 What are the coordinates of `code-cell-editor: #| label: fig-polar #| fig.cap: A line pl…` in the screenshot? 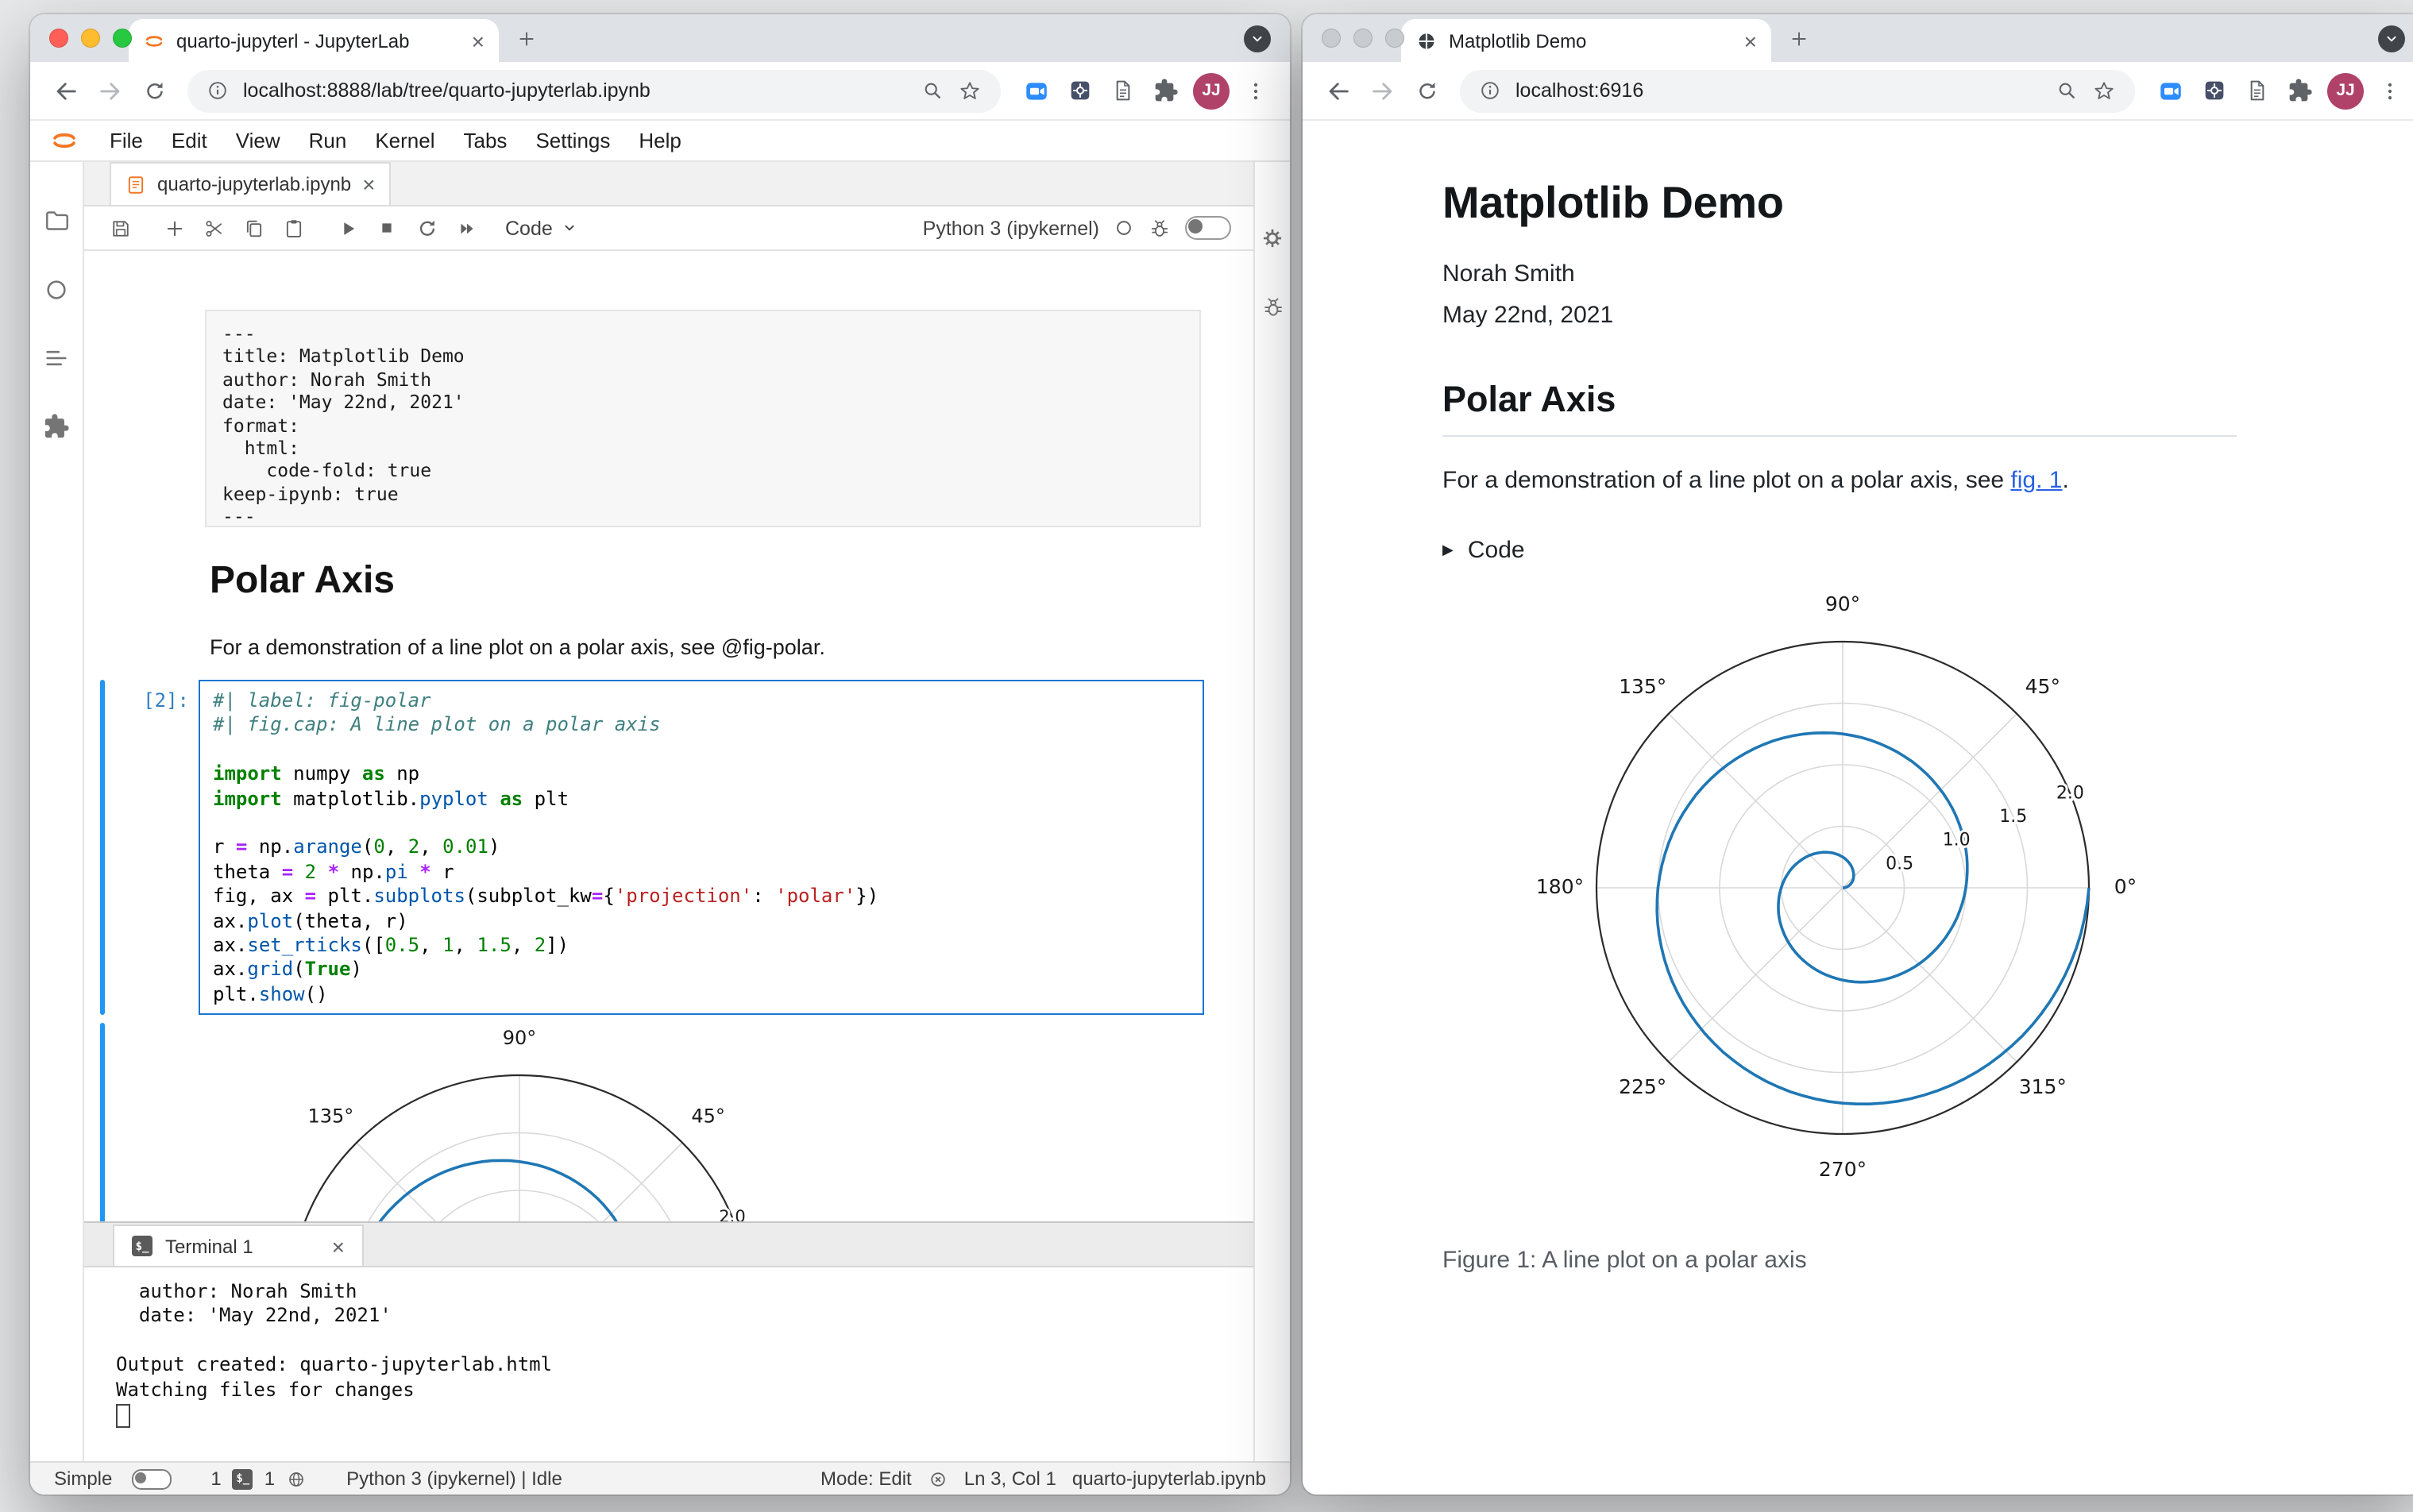 It's located at (701, 847).